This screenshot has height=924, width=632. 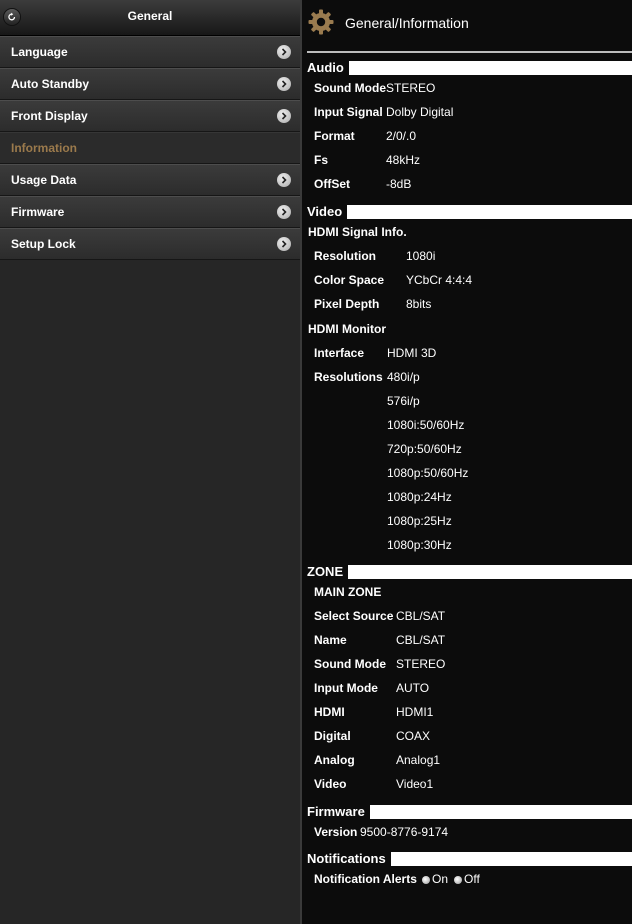 What do you see at coordinates (321, 22) in the screenshot?
I see `gear-icon` at bounding box center [321, 22].